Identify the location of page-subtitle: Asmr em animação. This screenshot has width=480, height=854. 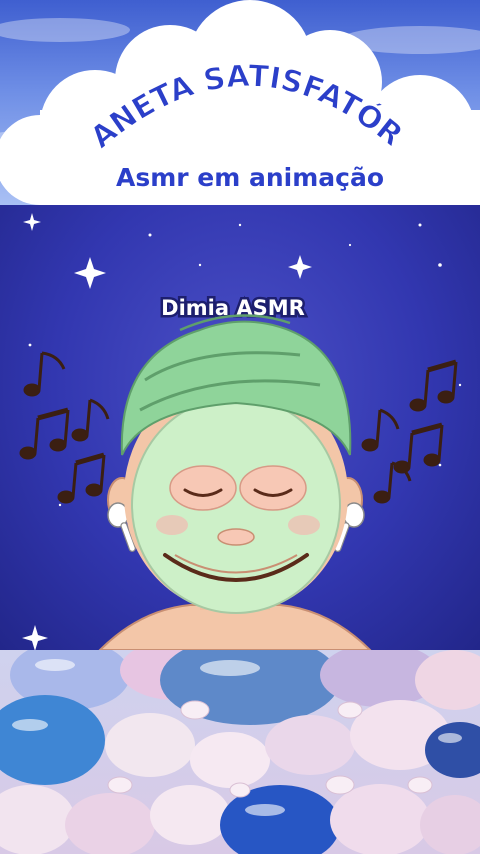
(250, 177).